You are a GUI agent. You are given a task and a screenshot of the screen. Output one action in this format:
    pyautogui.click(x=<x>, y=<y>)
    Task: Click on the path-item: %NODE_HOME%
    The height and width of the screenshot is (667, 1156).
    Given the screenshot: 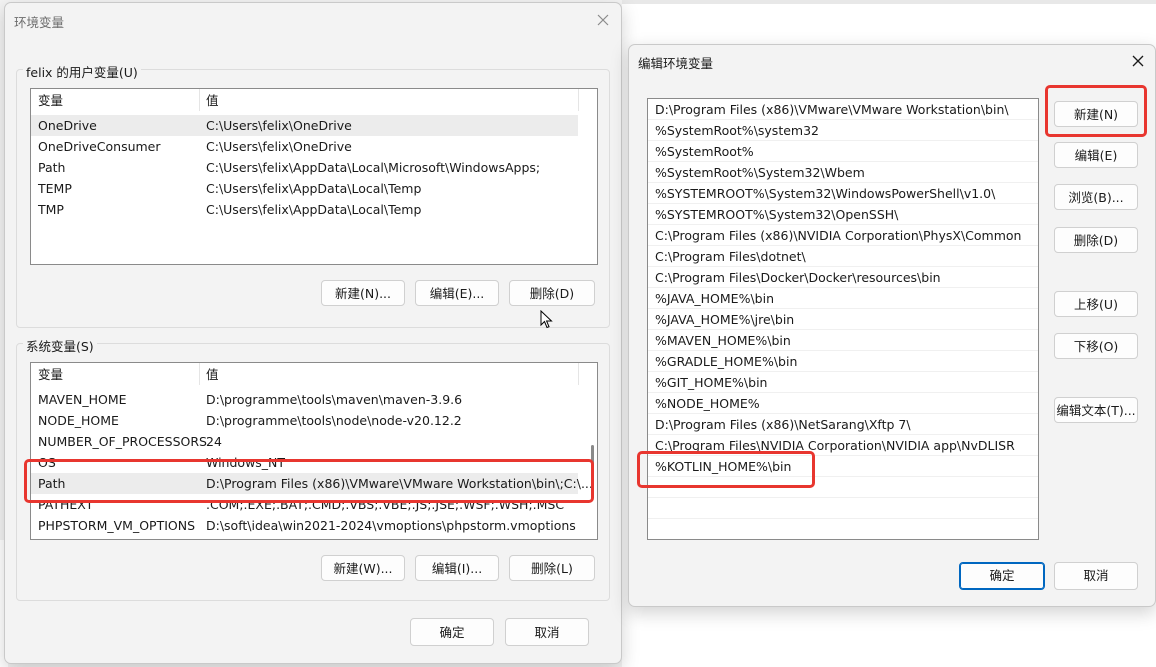 What is the action you would take?
    pyautogui.click(x=843, y=403)
    